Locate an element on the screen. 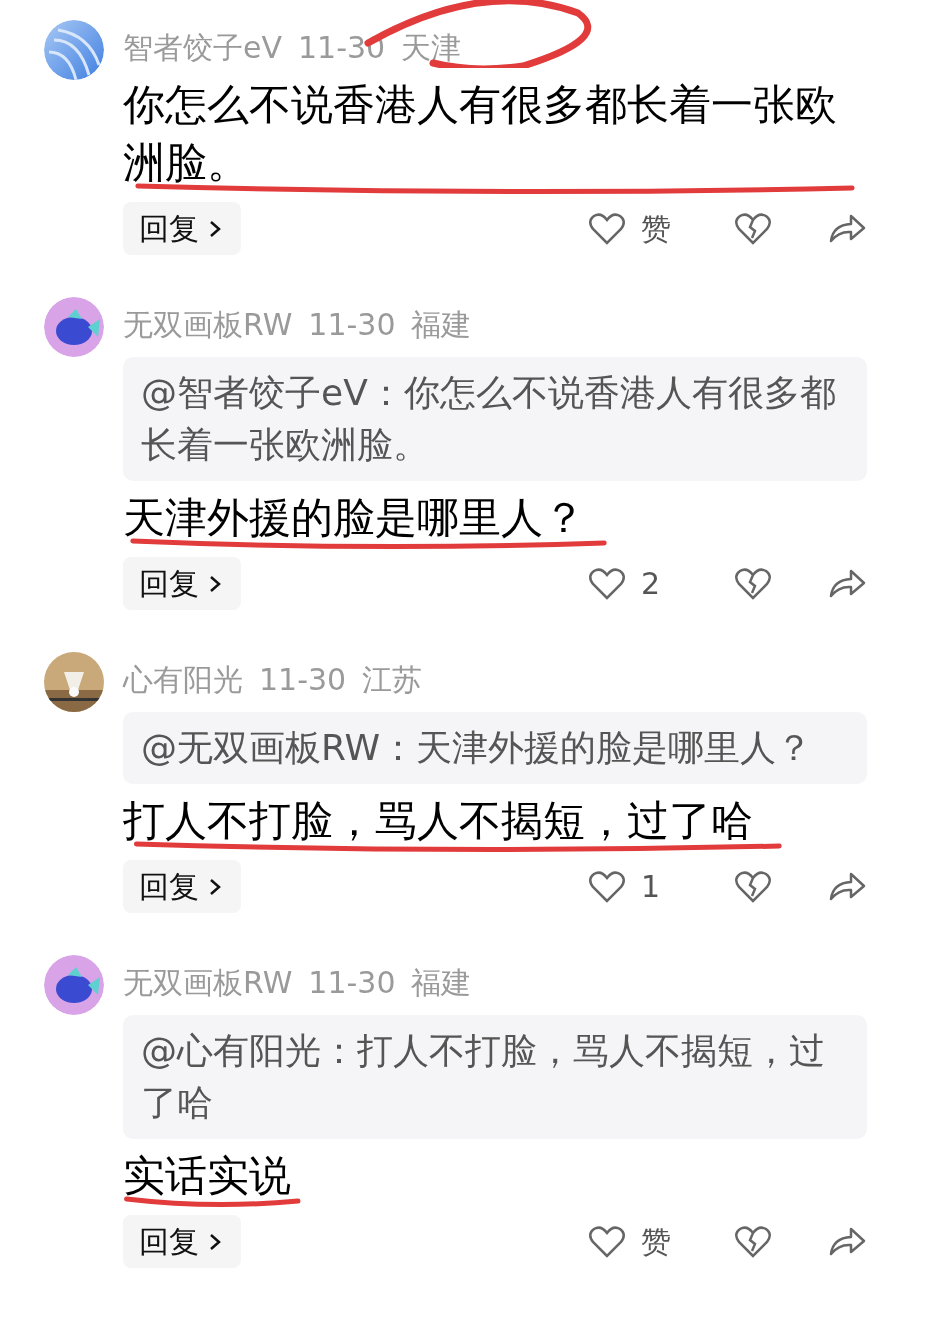 The width and height of the screenshot is (928, 1342). comment-location: 天津 is located at coordinates (431, 48).